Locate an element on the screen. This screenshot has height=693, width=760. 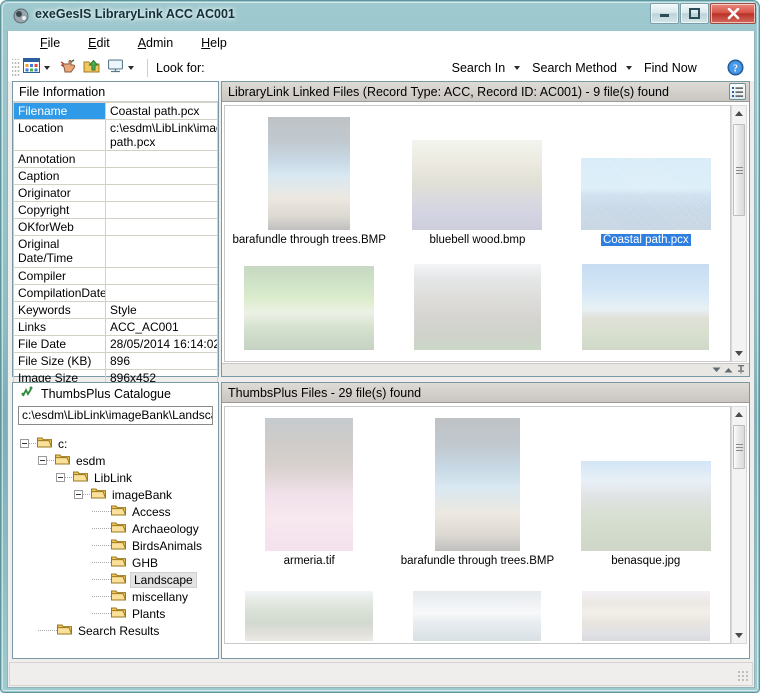
menu-edit: Edit is located at coordinates (99, 43).